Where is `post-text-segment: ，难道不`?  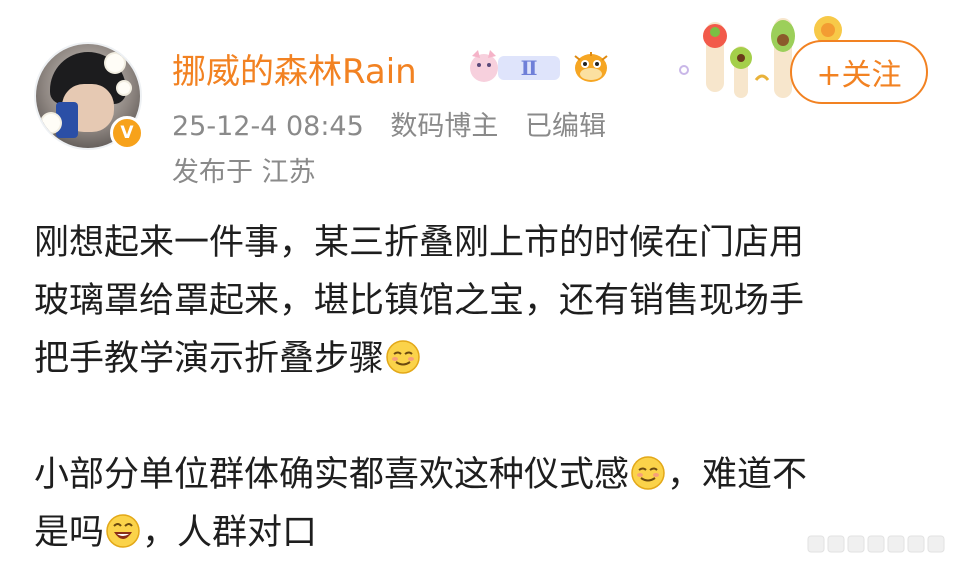 post-text-segment: ，难道不 is located at coordinates (737, 475).